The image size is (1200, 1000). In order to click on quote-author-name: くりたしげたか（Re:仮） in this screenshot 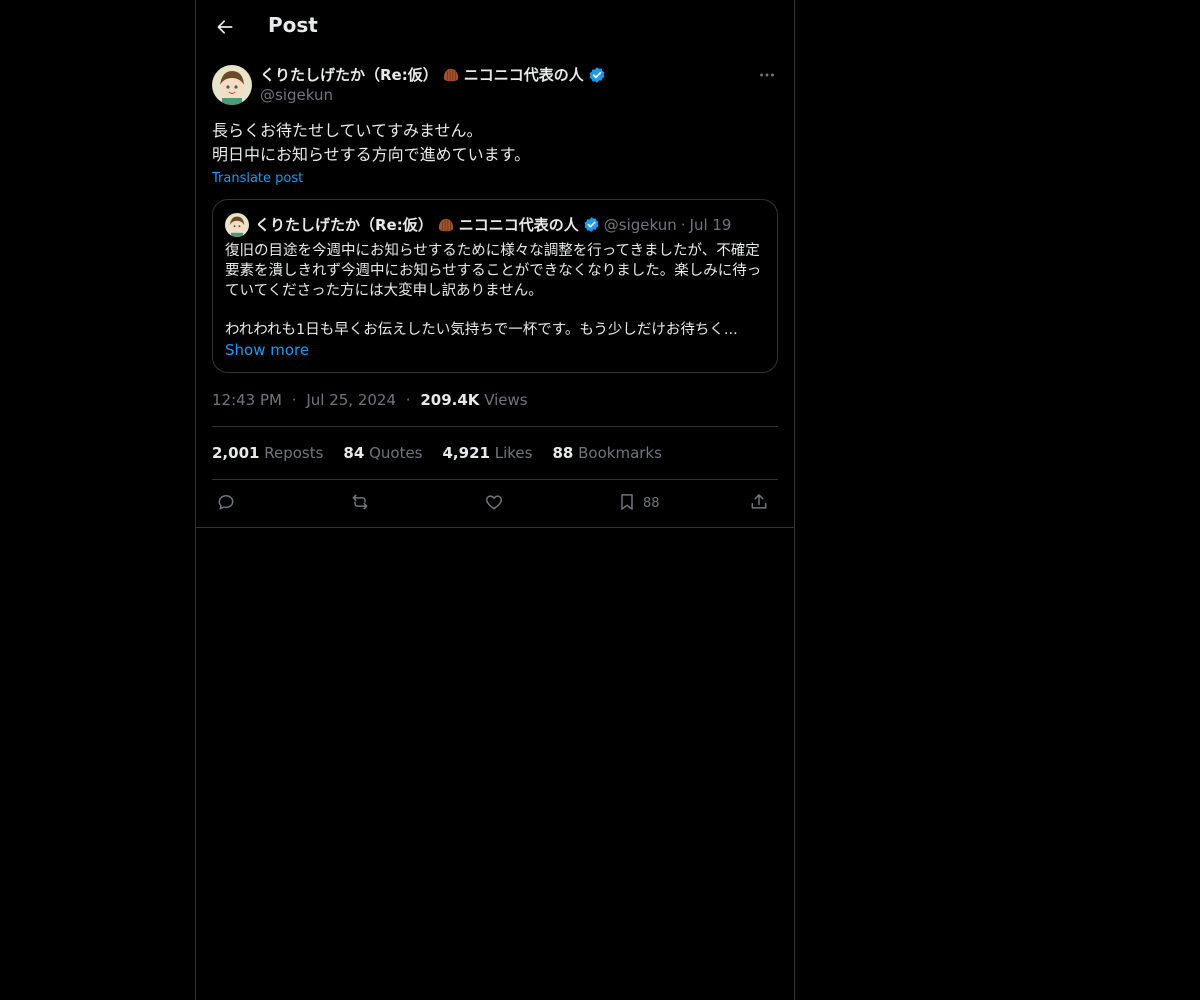, I will do `click(344, 225)`.